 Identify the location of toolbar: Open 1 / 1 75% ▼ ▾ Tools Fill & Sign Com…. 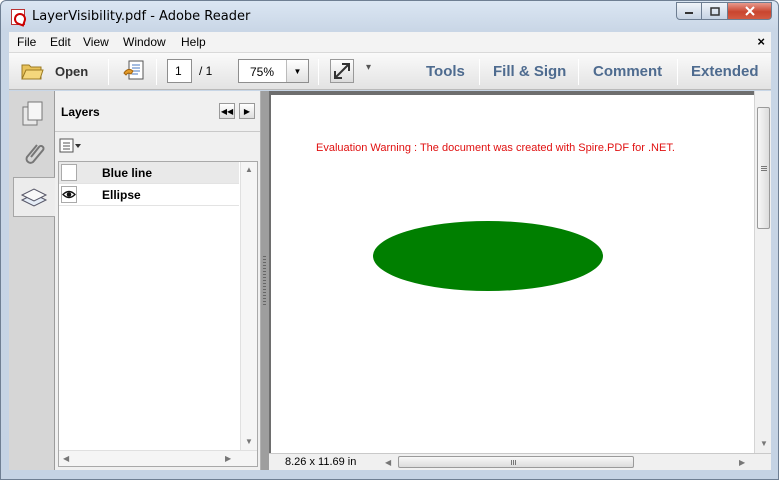
(390, 71).